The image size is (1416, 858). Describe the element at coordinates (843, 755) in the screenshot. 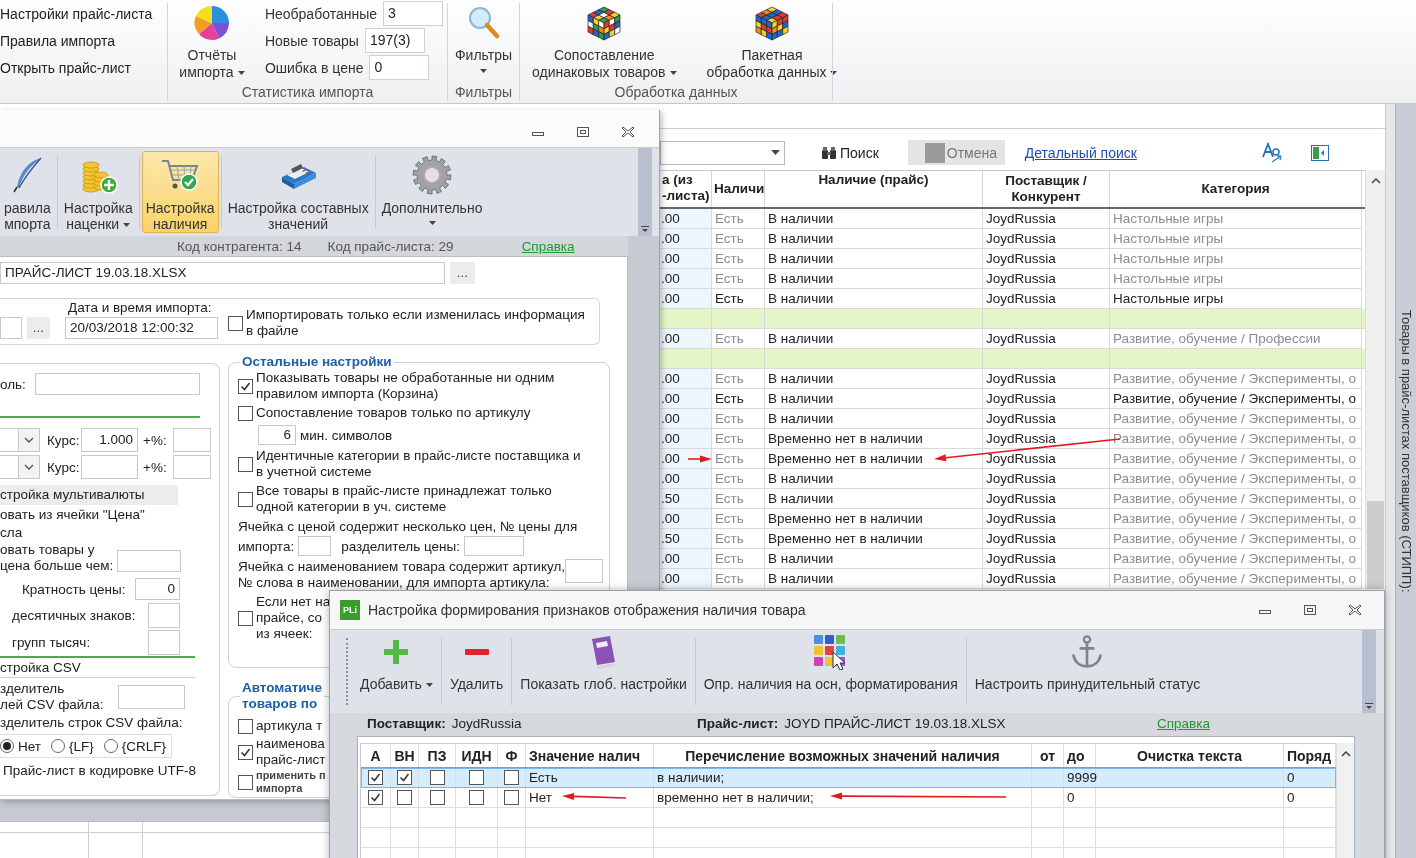

I see `column-header: Перечисление возможных значений наличия` at that location.